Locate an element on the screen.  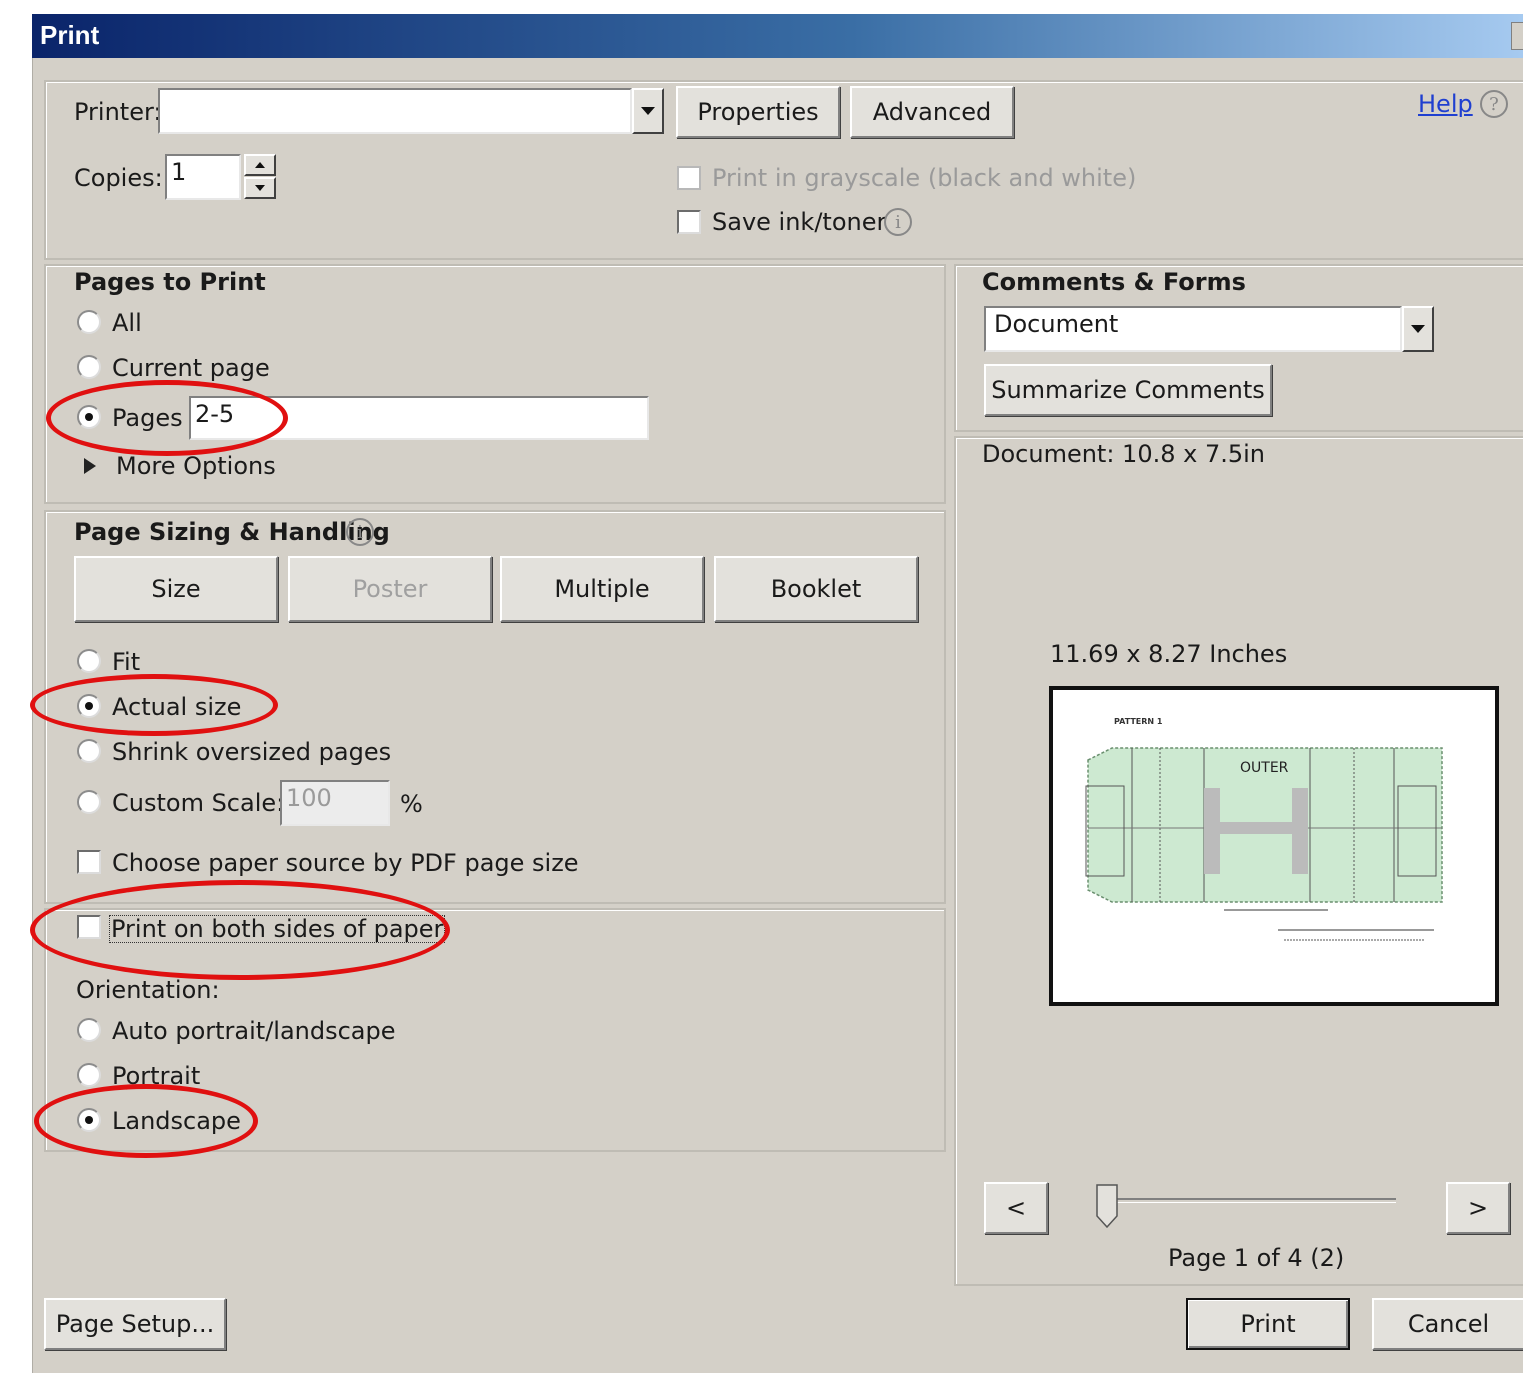
advanced-button: Advanced is located at coordinates (932, 112).